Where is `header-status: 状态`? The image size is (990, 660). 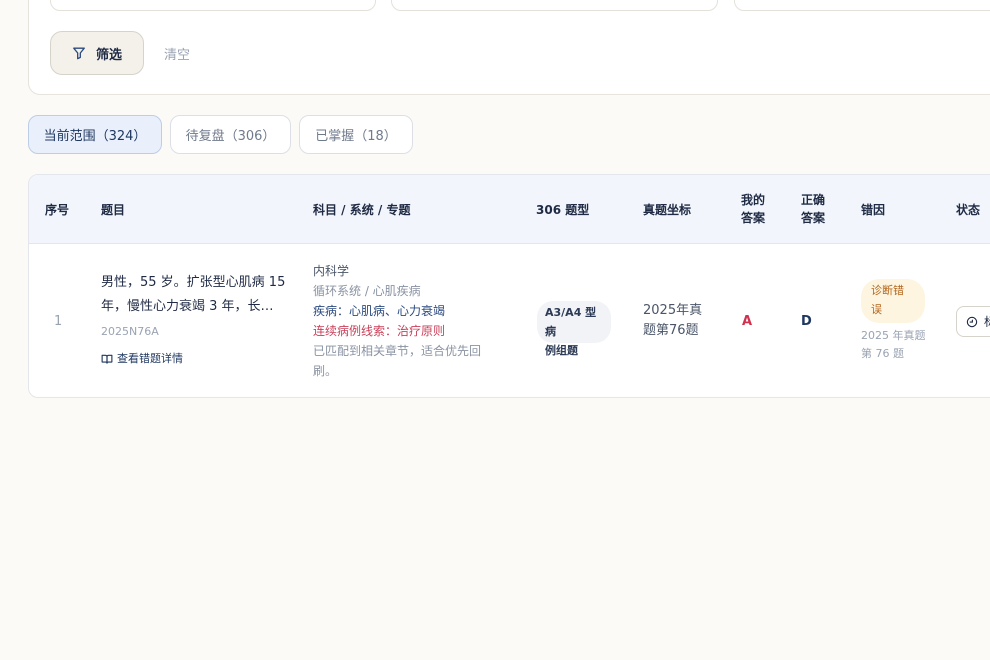
header-status: 状态 is located at coordinates (968, 210).